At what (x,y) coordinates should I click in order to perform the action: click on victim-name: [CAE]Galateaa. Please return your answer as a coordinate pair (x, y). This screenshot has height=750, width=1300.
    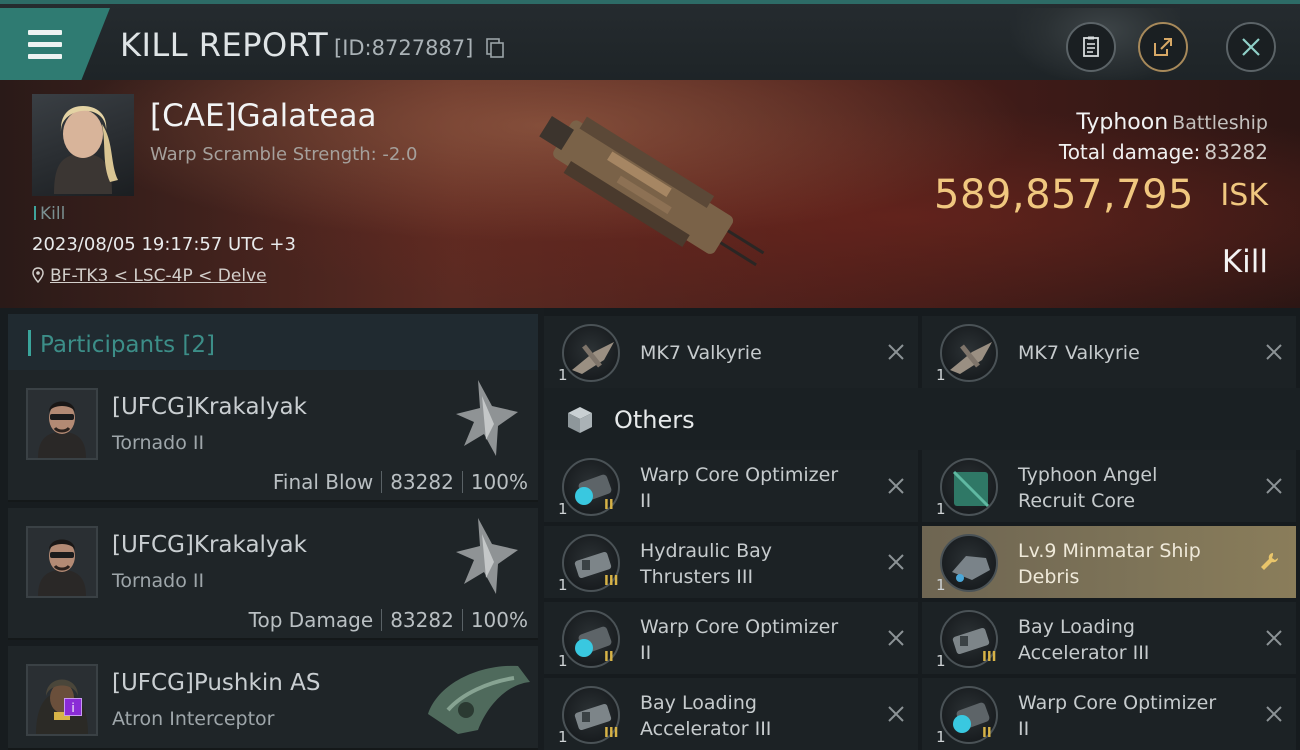
    Looking at the image, I should click on (263, 116).